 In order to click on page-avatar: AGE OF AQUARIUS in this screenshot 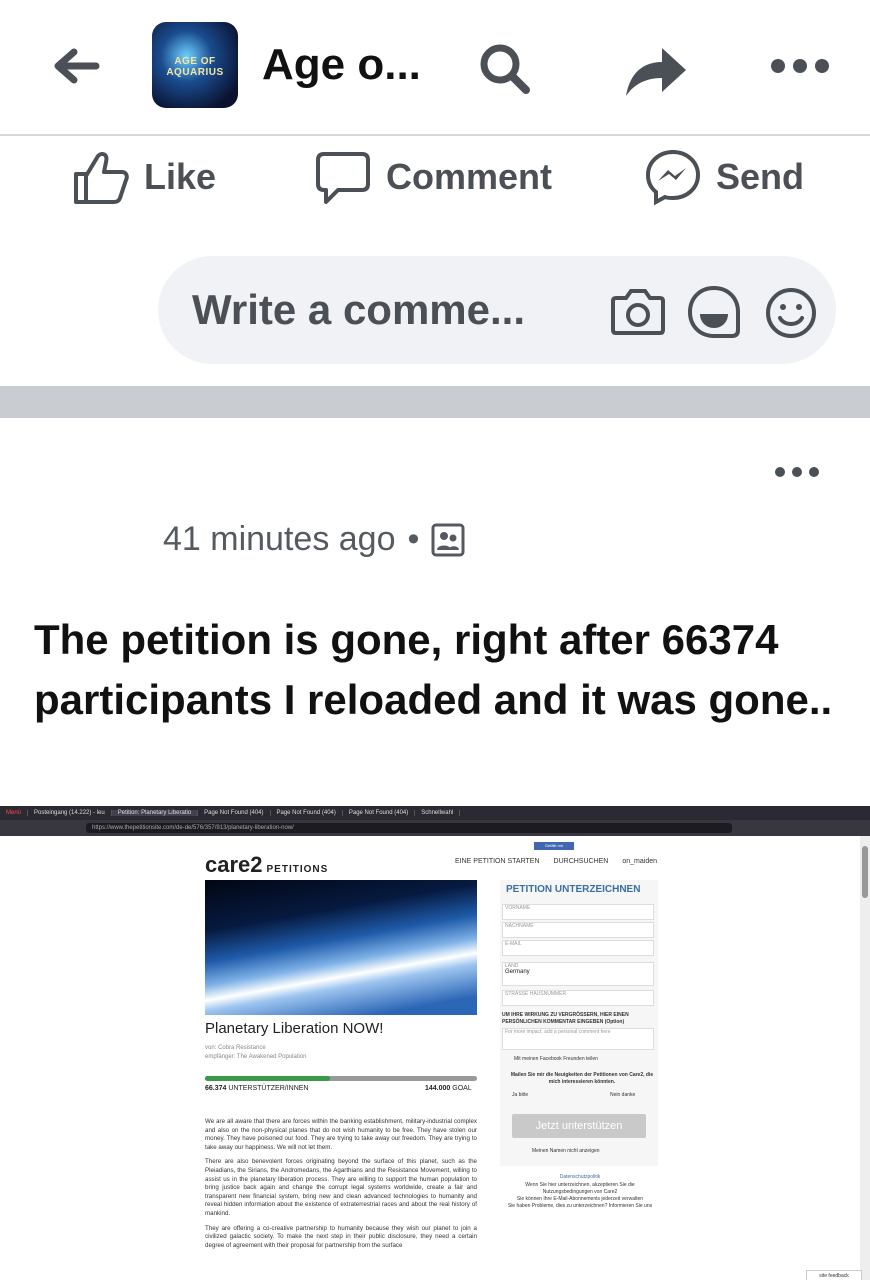, I will do `click(195, 65)`.